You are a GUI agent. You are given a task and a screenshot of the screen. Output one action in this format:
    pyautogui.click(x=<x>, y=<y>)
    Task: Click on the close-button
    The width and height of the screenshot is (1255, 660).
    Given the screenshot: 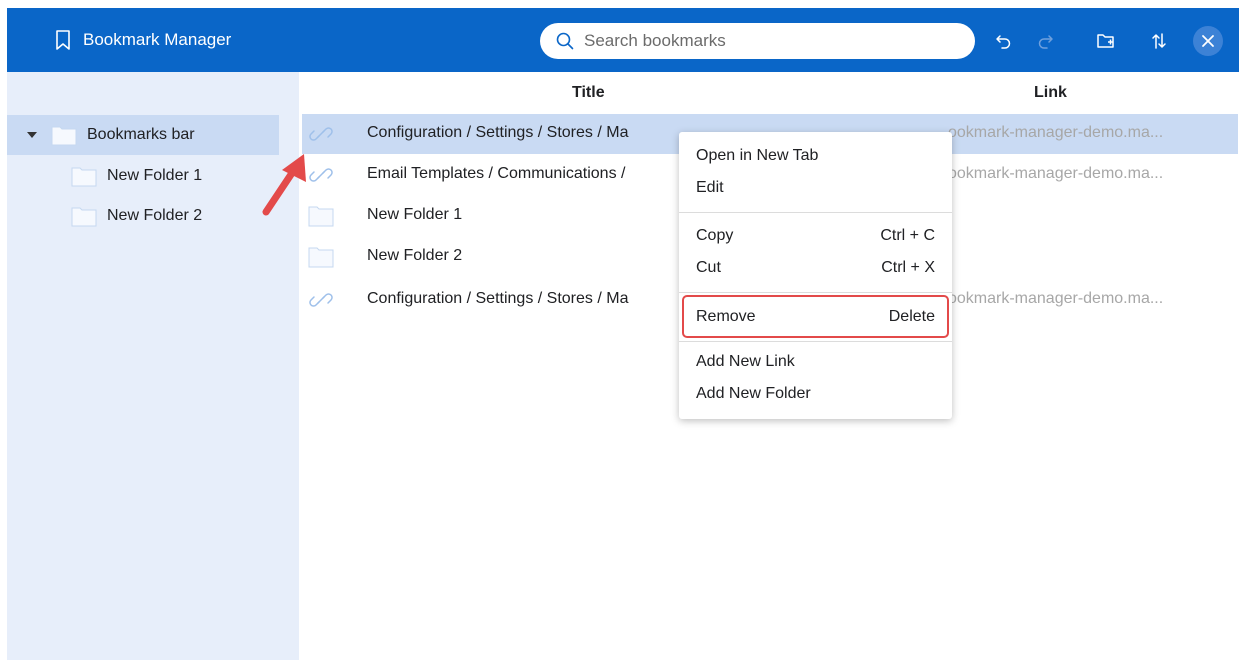 What is the action you would take?
    pyautogui.click(x=1208, y=41)
    